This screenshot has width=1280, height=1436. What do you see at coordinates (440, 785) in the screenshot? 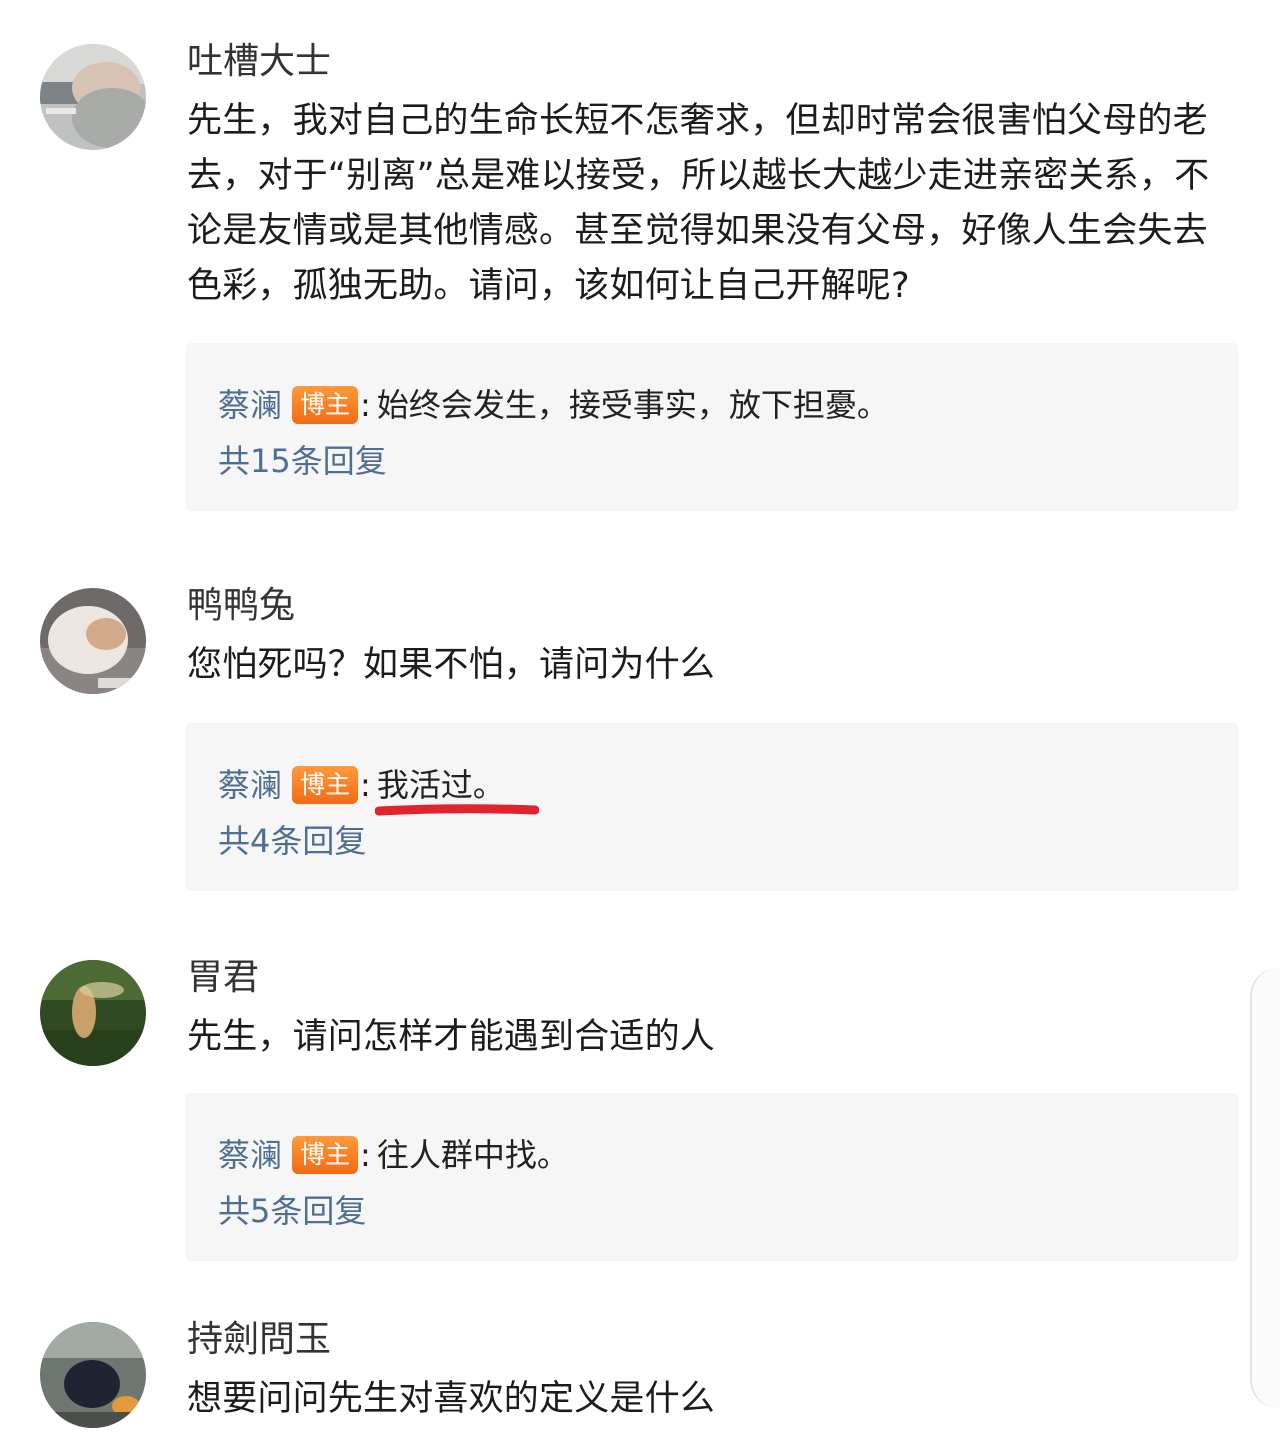
I see `reply-text-content: 我活过。` at bounding box center [440, 785].